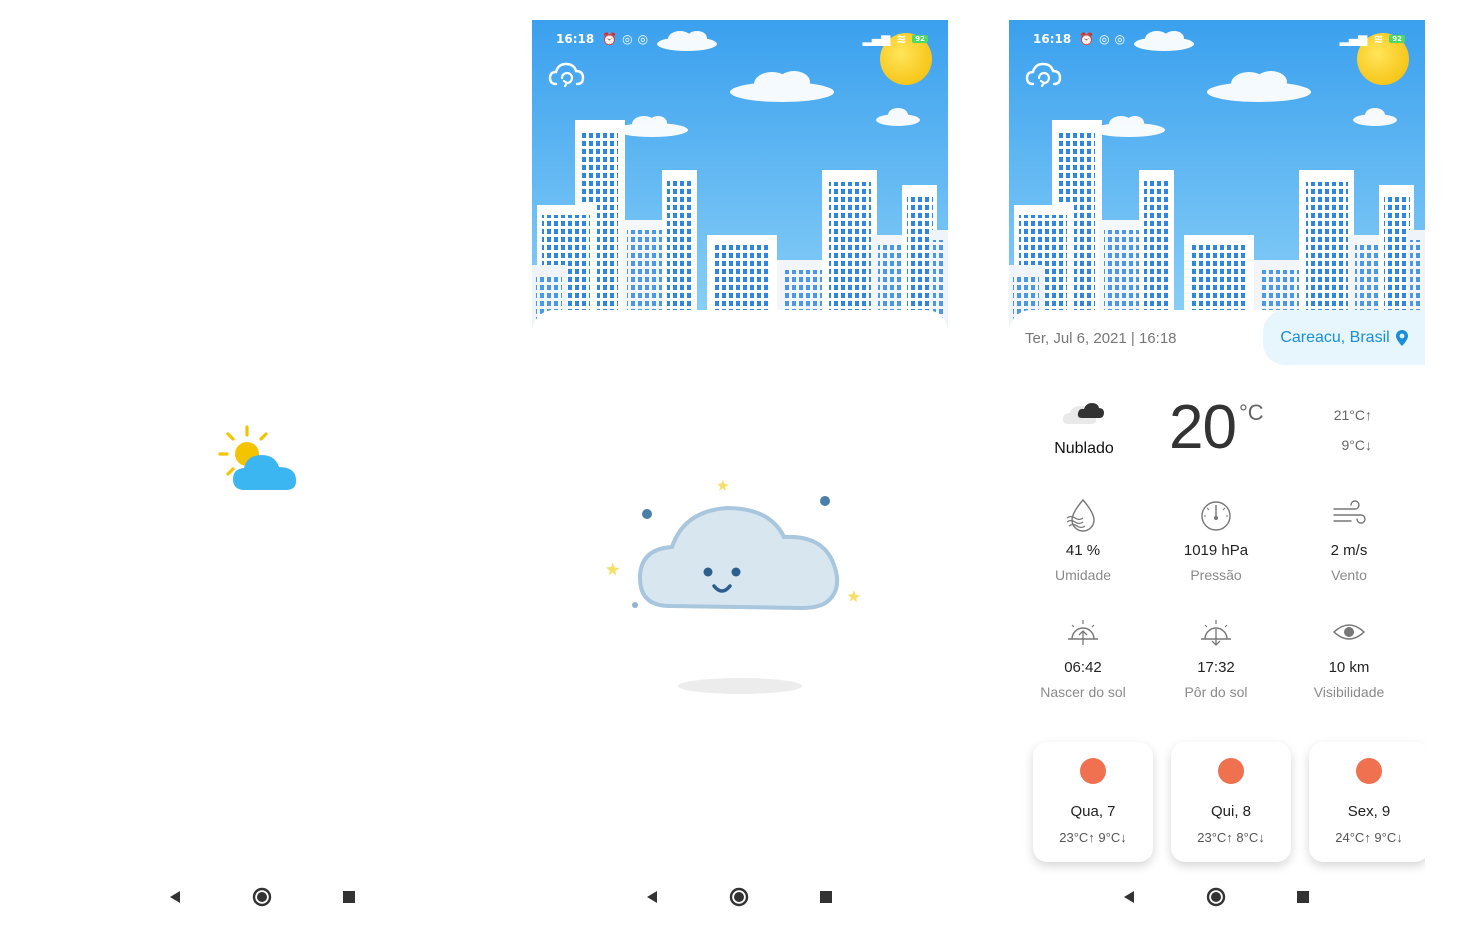 This screenshot has height=941, width=1480. I want to click on loading-cloud-image, so click(733, 586).